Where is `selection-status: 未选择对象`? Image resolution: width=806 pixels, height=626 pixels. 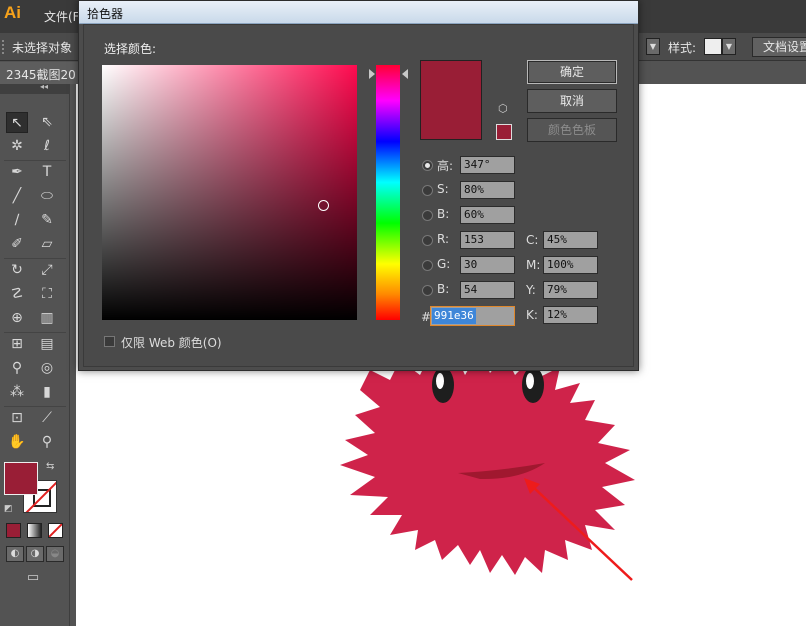 selection-status: 未选择对象 is located at coordinates (42, 48).